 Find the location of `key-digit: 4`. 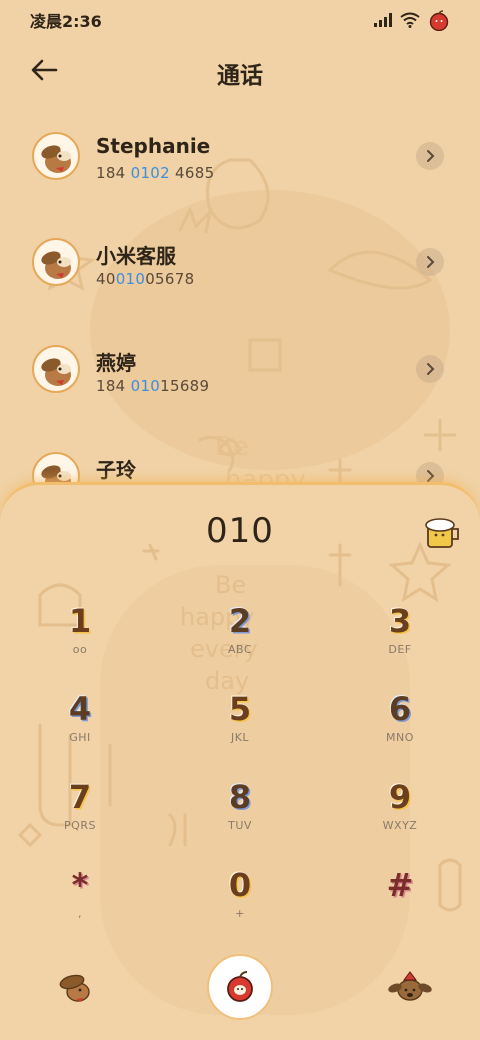

key-digit: 4 is located at coordinates (80, 709).